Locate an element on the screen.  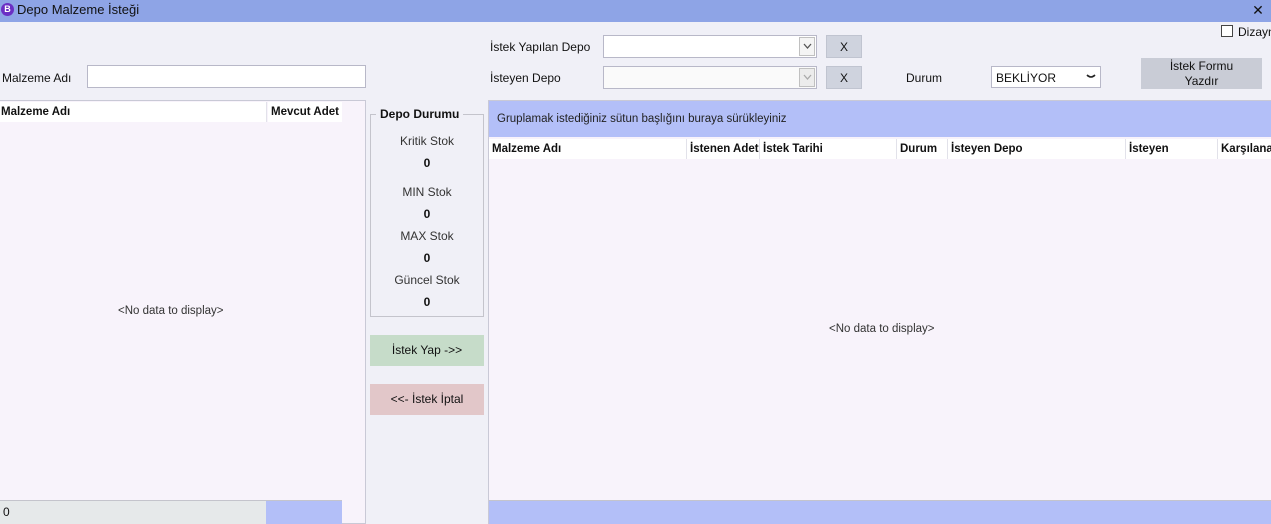
right-grid-empty-text: <No data to display> is located at coordinates (882, 329).